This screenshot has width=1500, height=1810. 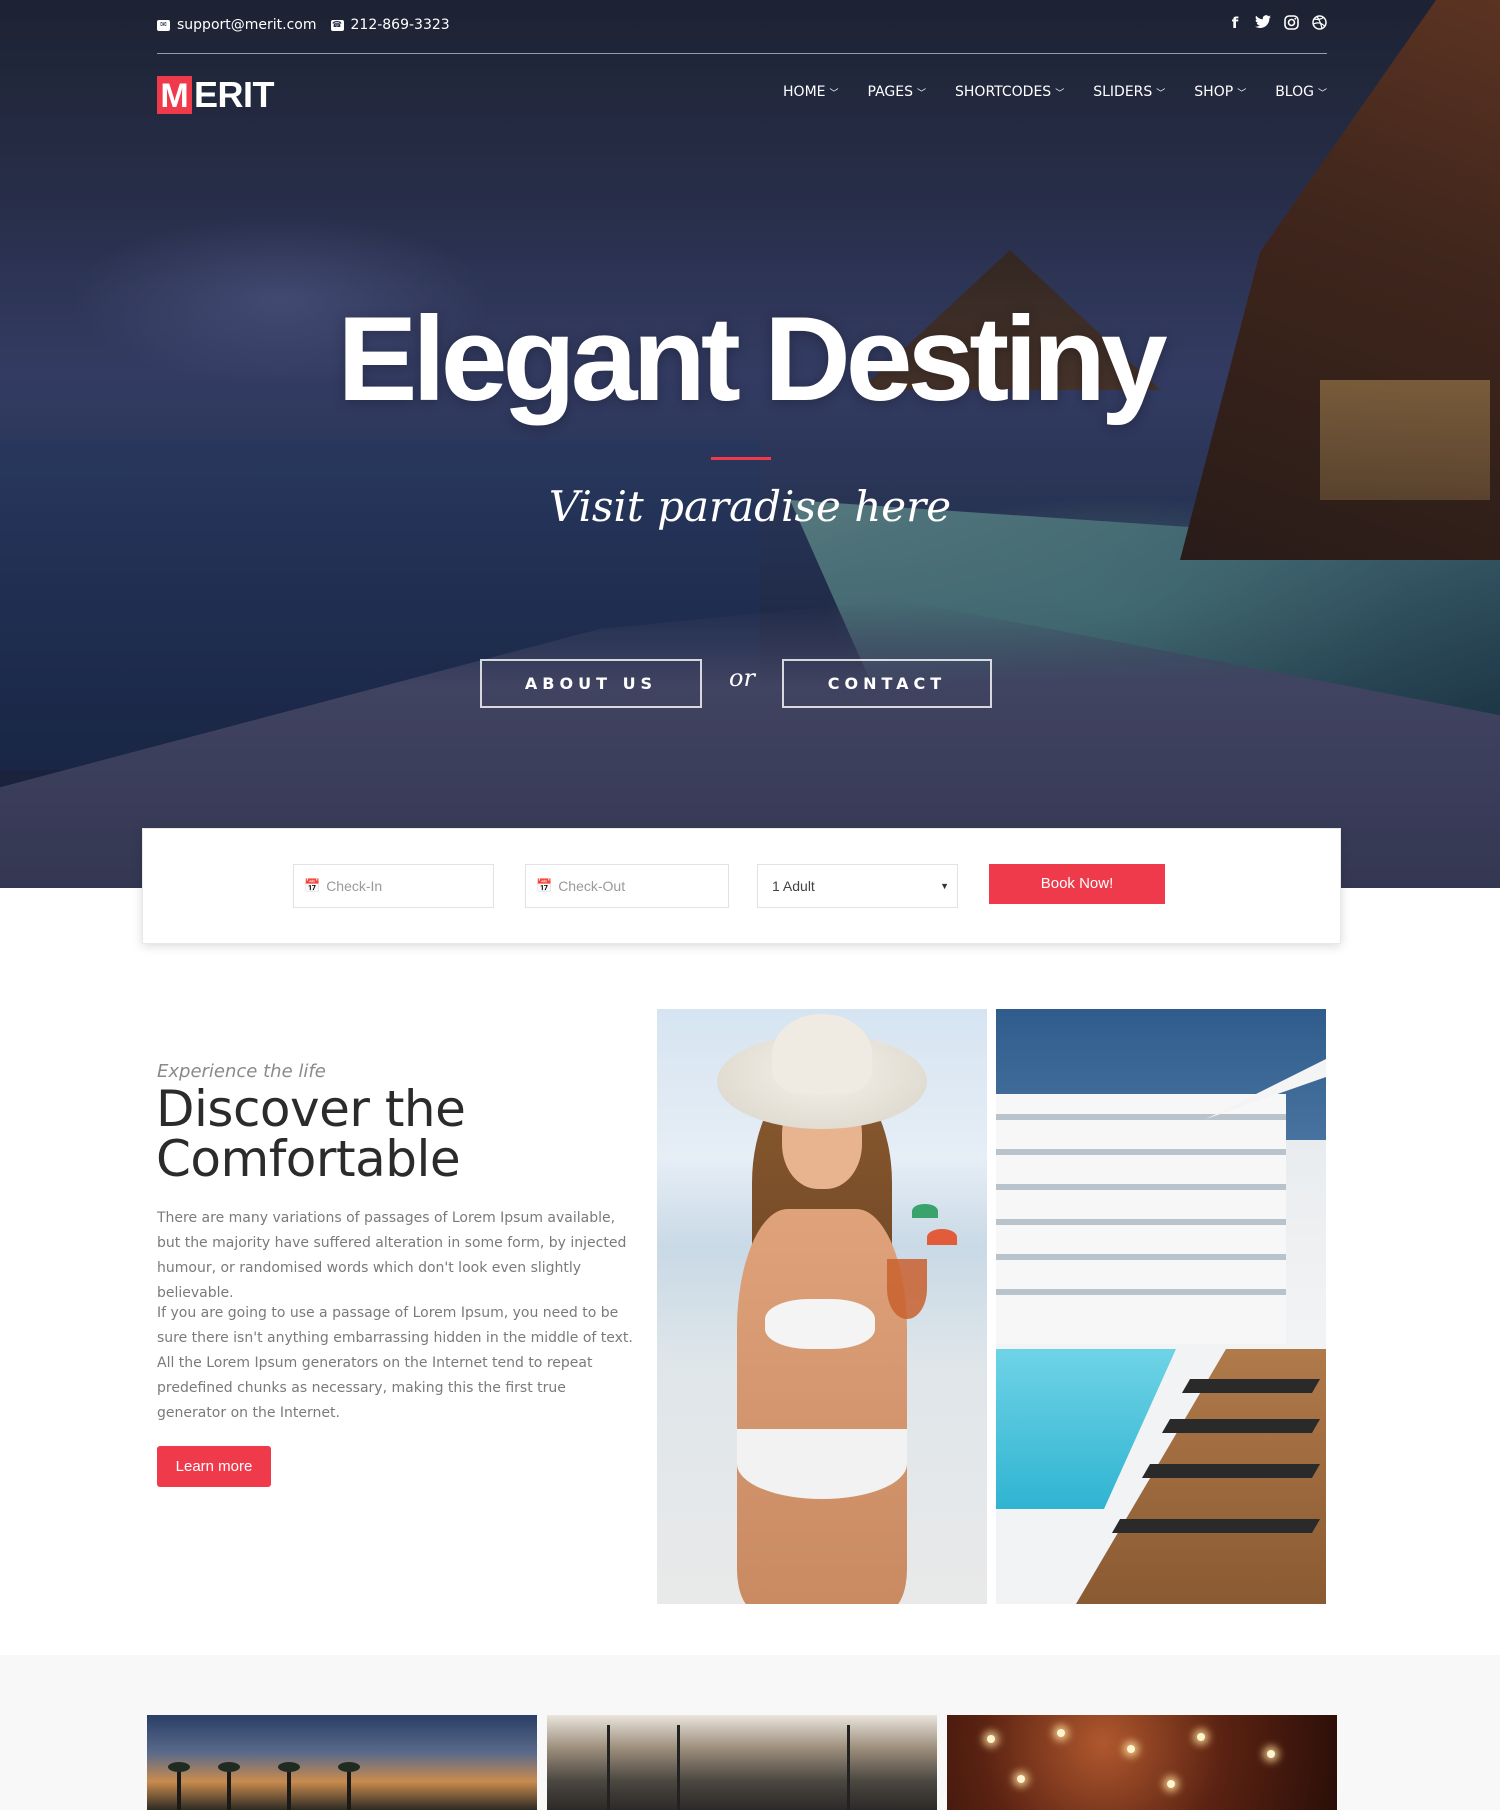 What do you see at coordinates (393, 886) in the screenshot?
I see `checkin-field: 📅 Check-In` at bounding box center [393, 886].